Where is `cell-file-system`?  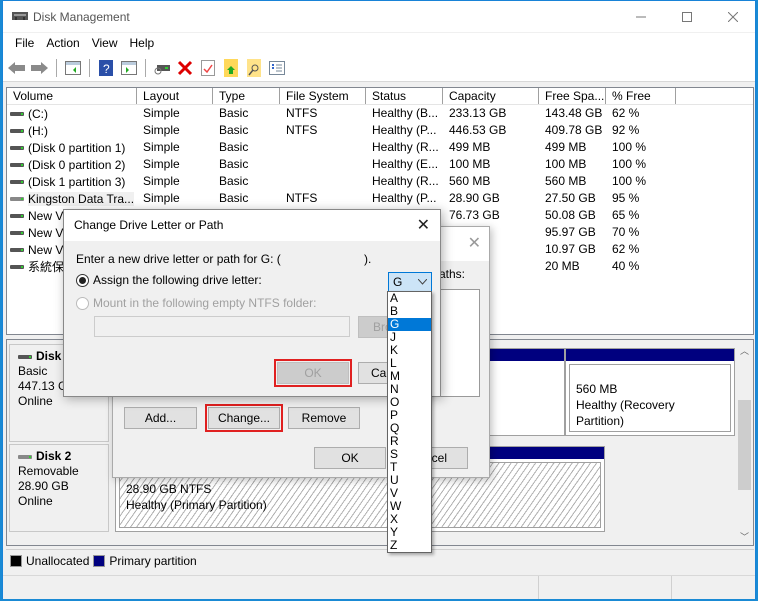
cell-file-system is located at coordinates (323, 147).